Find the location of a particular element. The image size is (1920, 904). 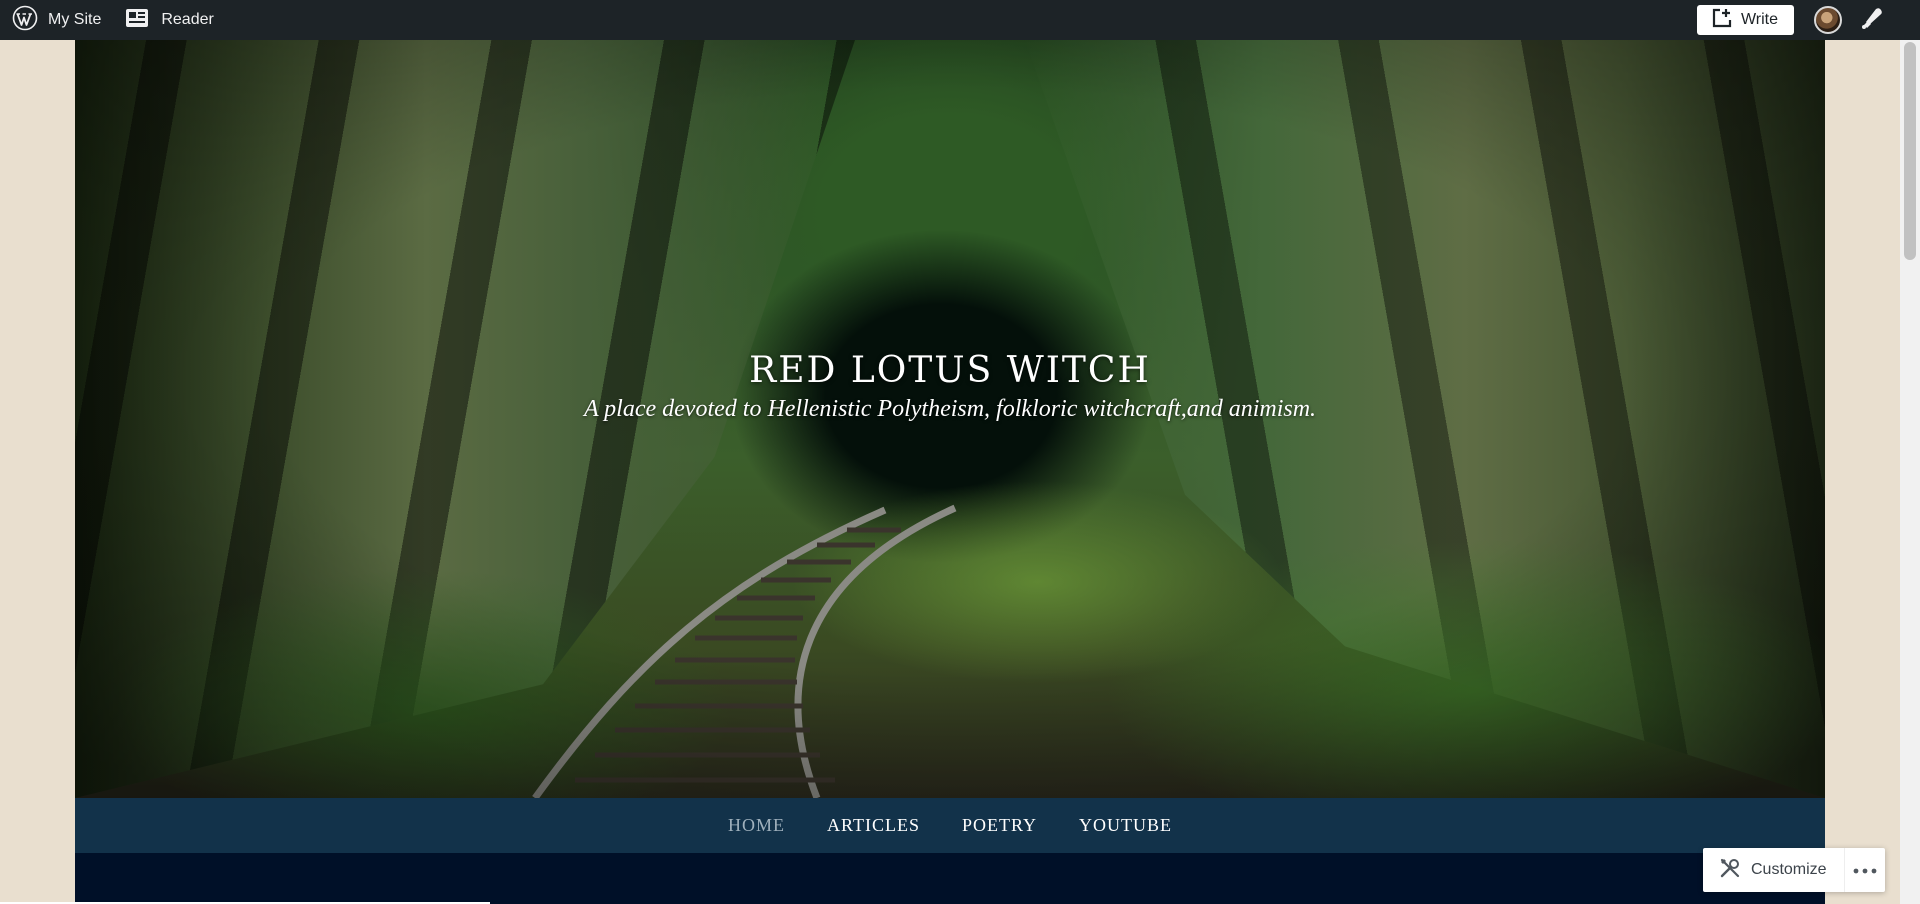

my-site-link: My Site is located at coordinates (56, 20).